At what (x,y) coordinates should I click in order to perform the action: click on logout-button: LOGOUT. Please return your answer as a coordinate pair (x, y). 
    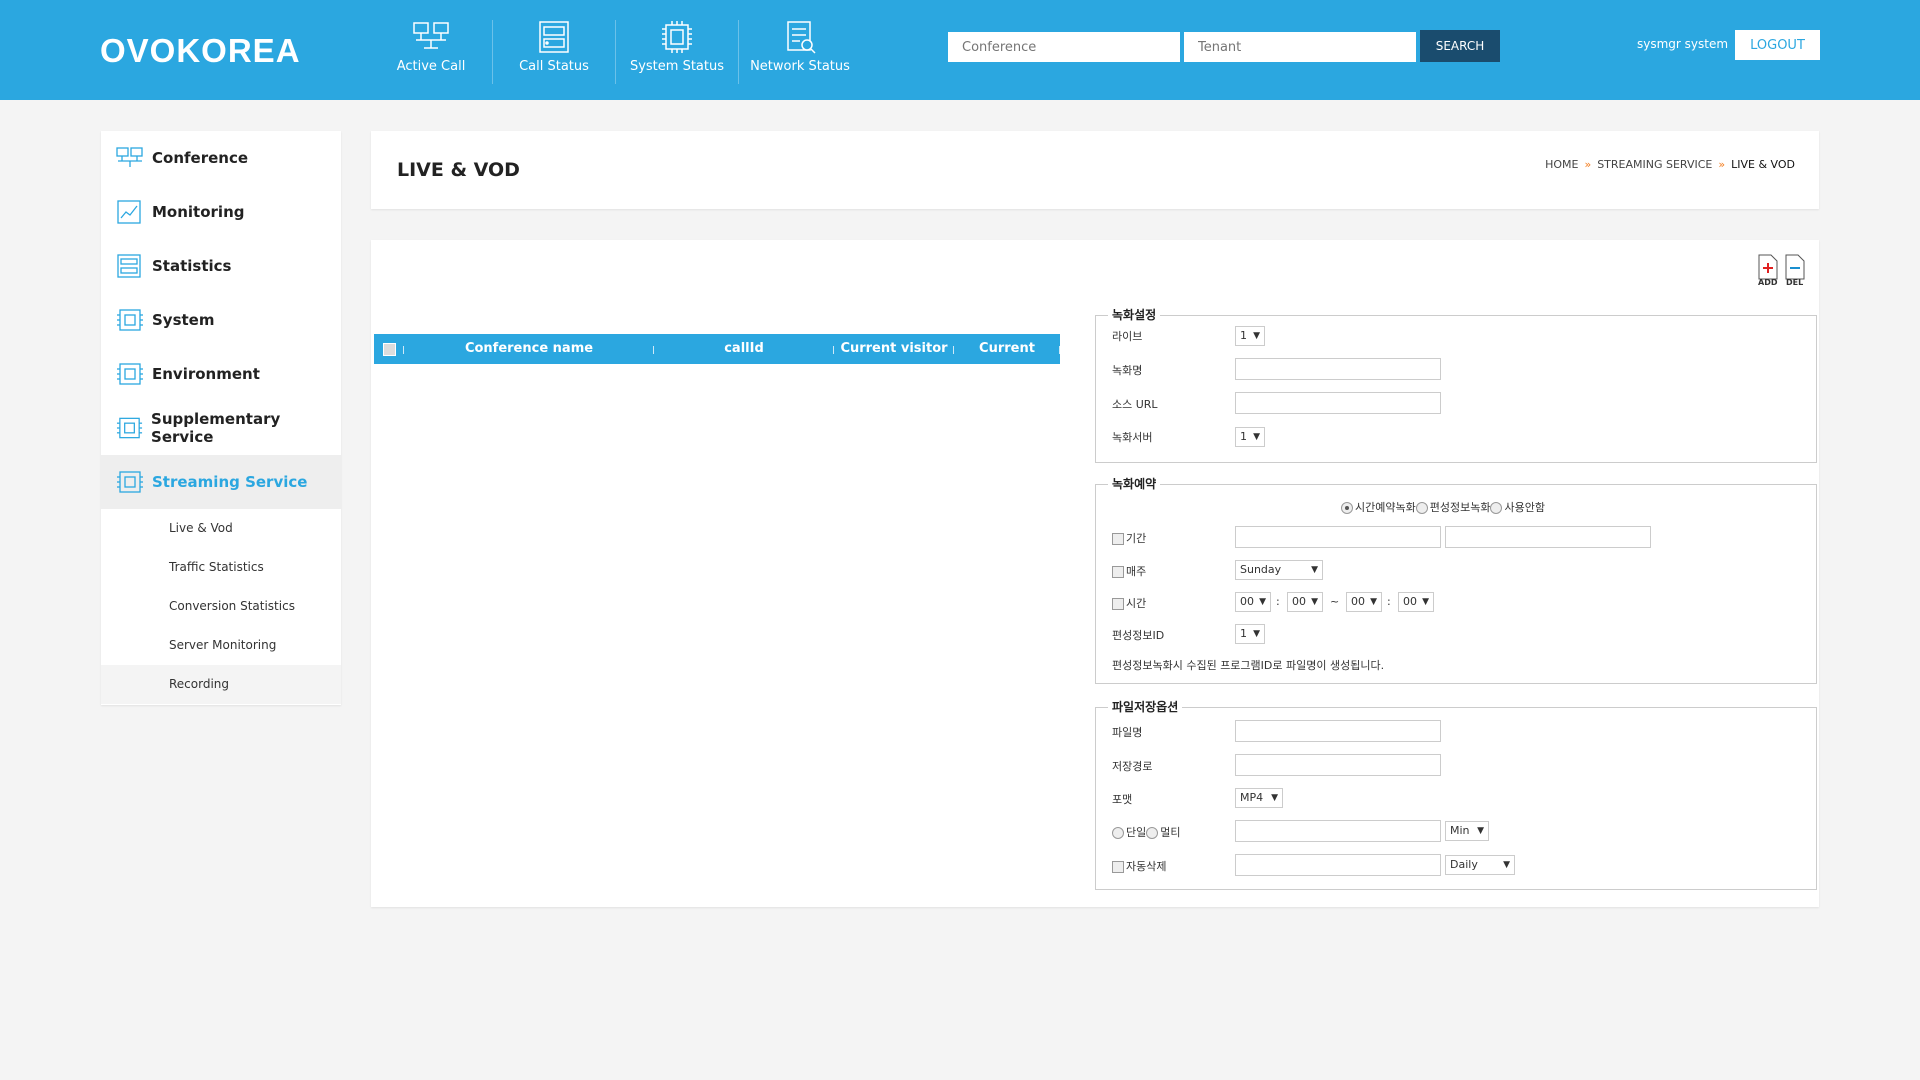
    Looking at the image, I should click on (1777, 45).